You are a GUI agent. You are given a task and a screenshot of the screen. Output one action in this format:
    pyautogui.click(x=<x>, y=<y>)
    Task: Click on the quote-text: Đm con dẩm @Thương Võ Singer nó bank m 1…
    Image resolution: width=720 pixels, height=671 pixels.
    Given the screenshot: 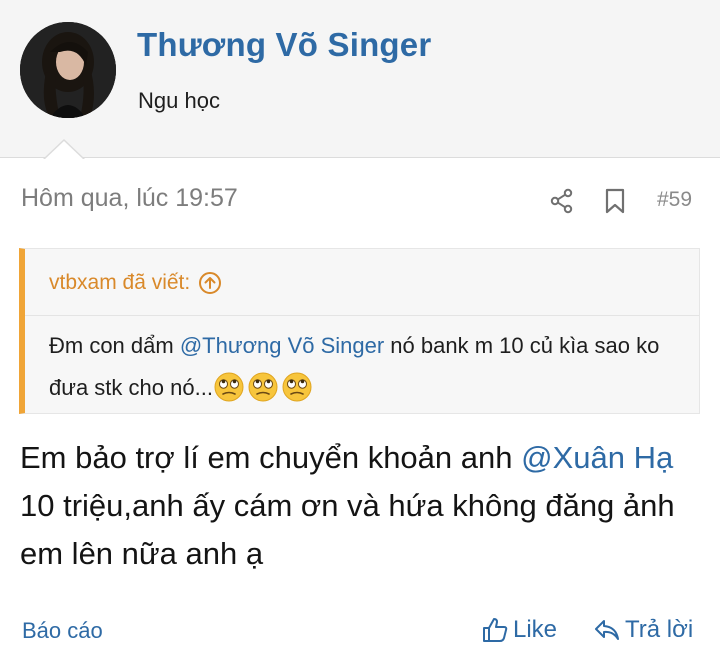 What is the action you would take?
    pyautogui.click(x=369, y=367)
    